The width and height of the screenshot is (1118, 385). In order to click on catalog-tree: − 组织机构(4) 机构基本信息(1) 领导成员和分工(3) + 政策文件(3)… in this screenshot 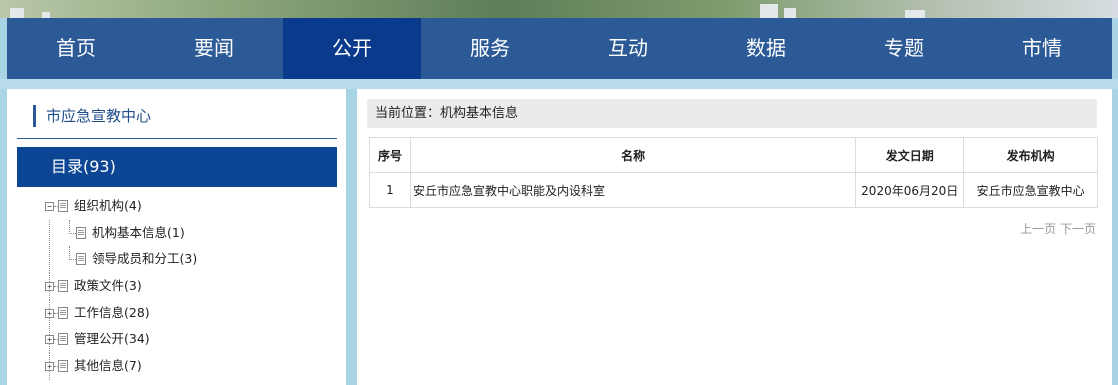, I will do `click(176, 287)`.